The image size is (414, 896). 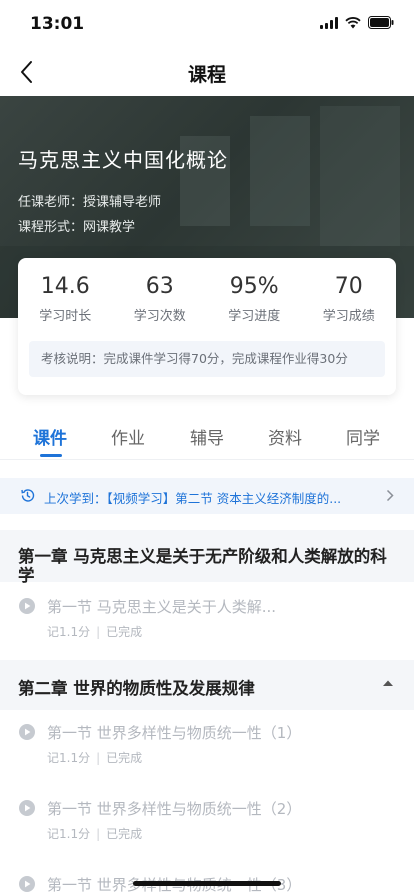 I want to click on lesson-title: 第一节 世界多样性与物质统一性（2）, so click(x=174, y=809).